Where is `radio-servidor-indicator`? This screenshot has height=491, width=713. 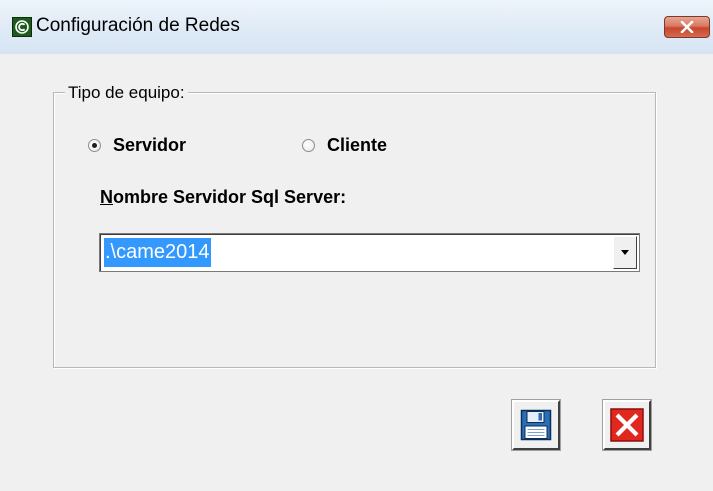
radio-servidor-indicator is located at coordinates (94, 145).